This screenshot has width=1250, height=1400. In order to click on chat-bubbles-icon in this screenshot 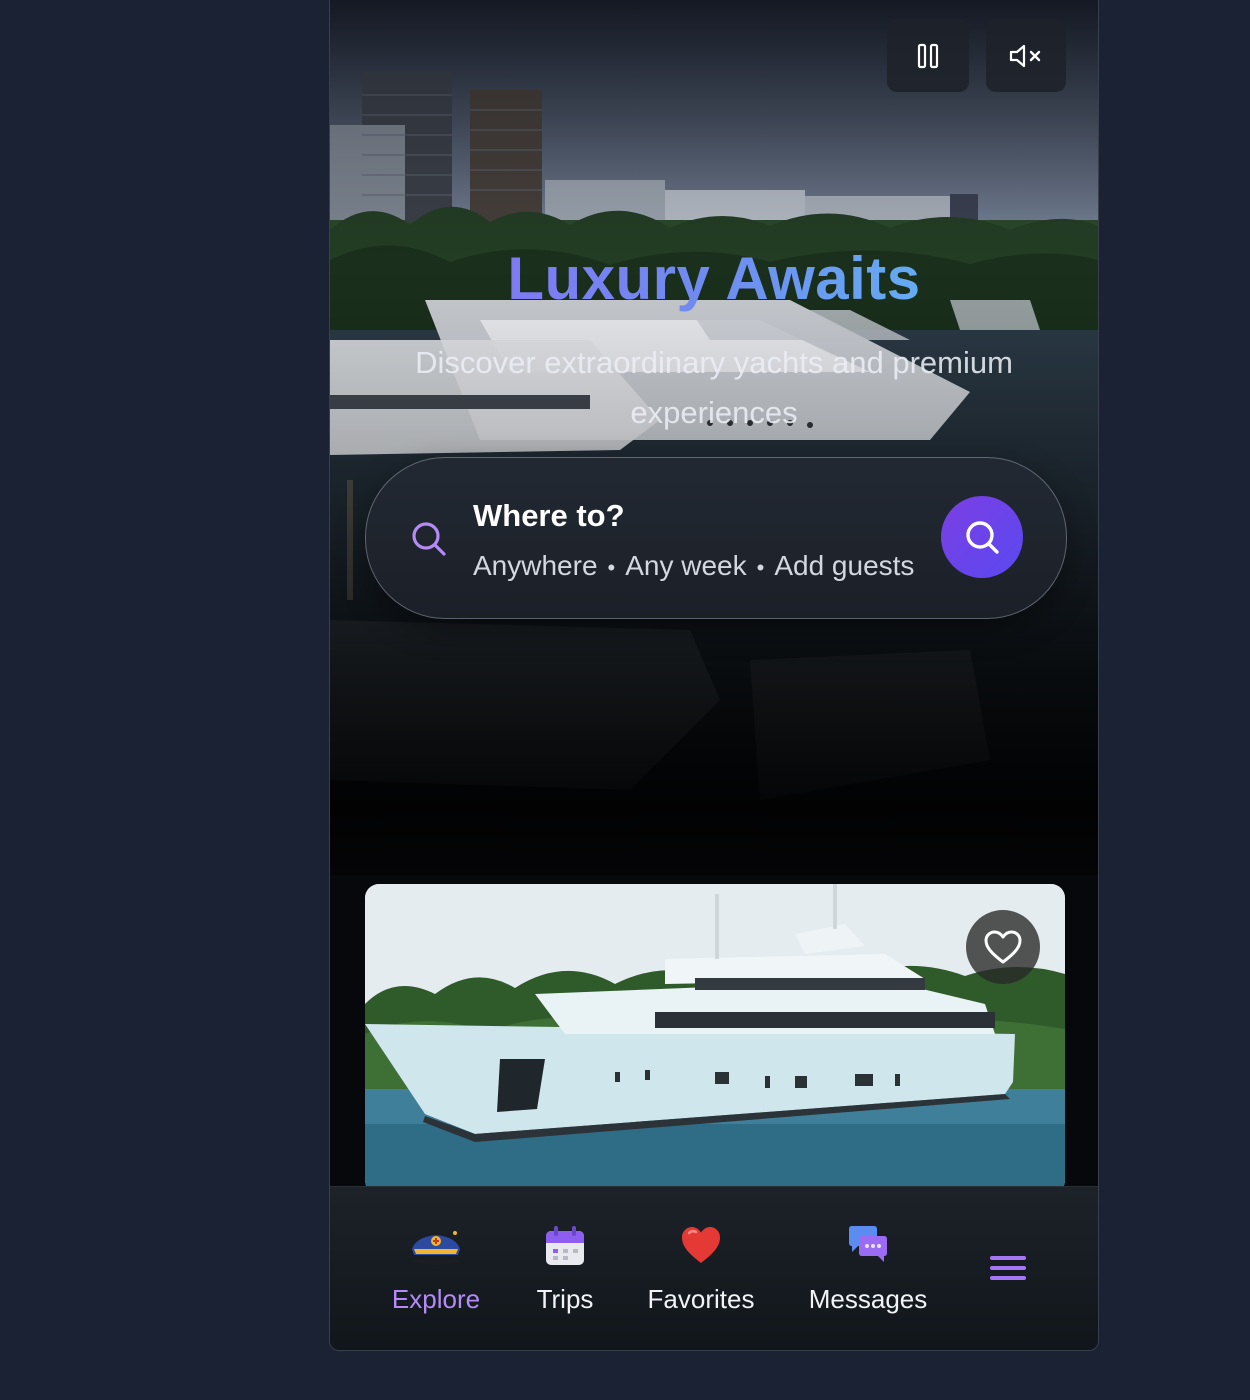, I will do `click(868, 1244)`.